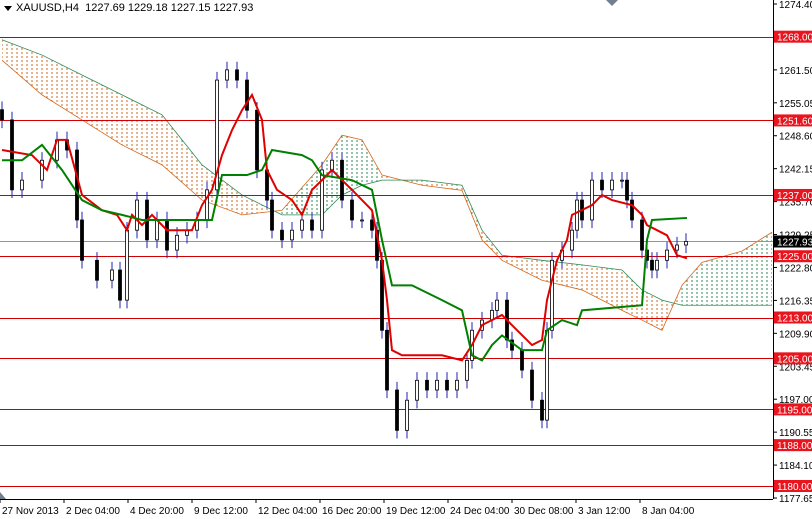 The height and width of the screenshot is (519, 812). Describe the element at coordinates (795, 5) in the screenshot. I see `y-tick-label: 1274.40` at that location.